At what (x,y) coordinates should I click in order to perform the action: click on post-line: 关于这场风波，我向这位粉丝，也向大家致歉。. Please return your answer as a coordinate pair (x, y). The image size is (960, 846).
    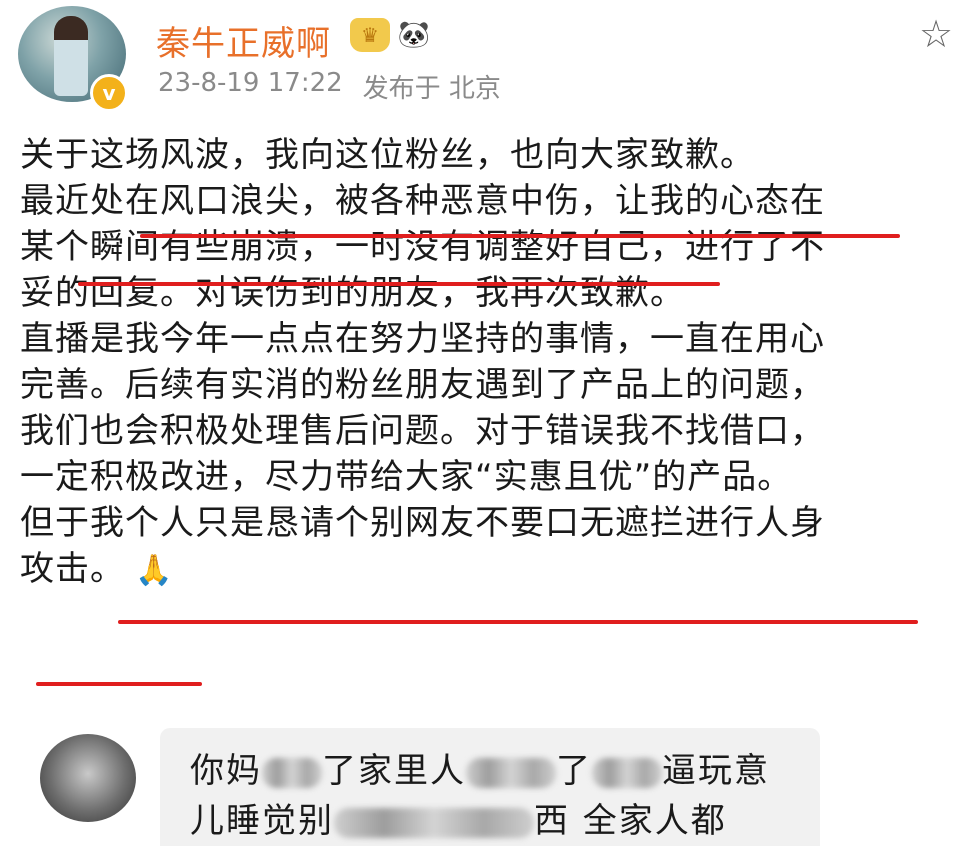
    Looking at the image, I should click on (387, 155).